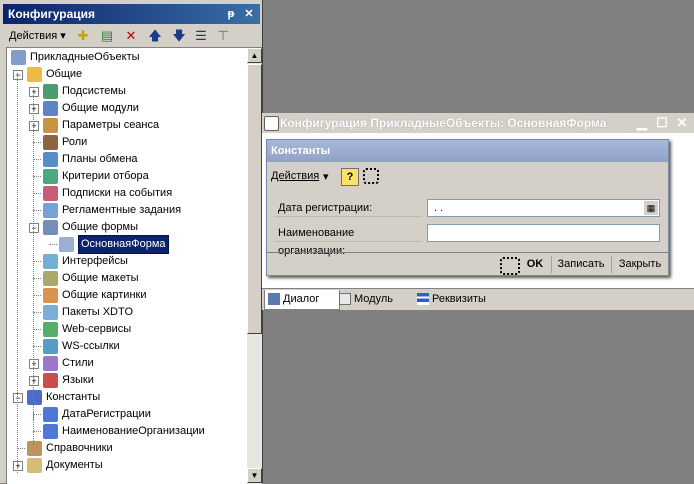  Describe the element at coordinates (50, 91) in the screenshot. I see `subsystems-icon` at that location.